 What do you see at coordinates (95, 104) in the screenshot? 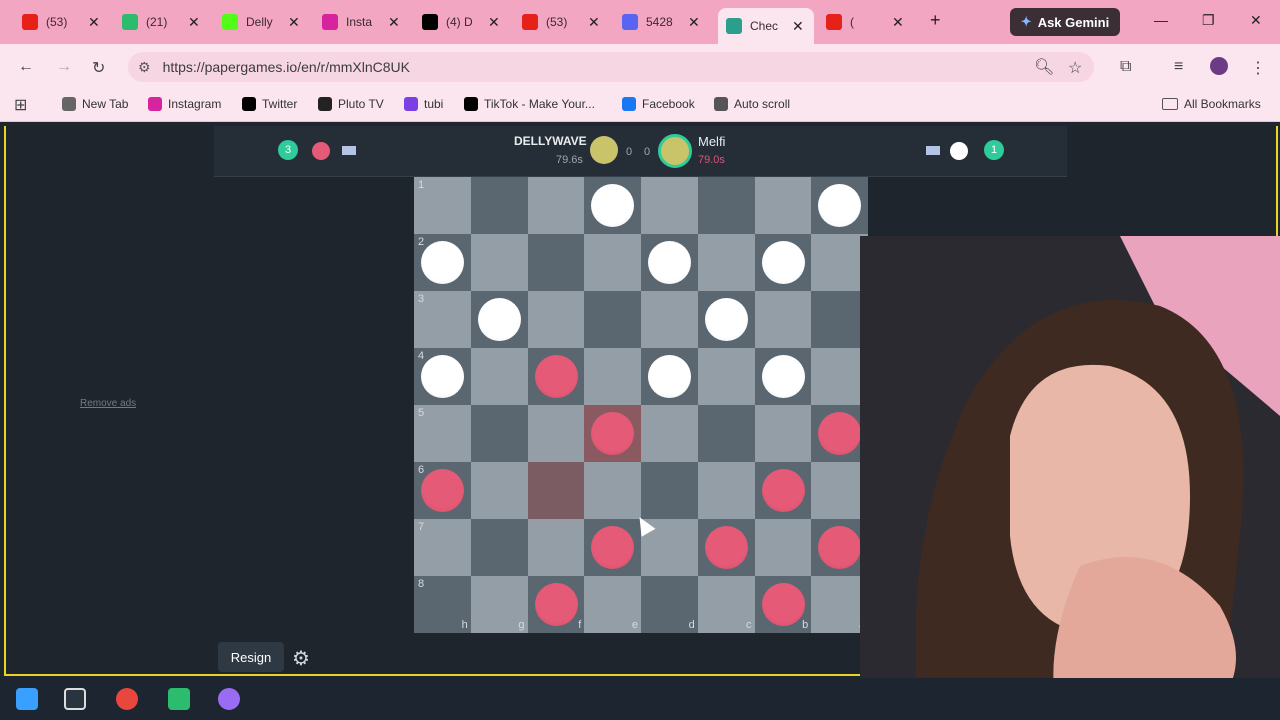
I see `bookmark-item: New Tab` at bounding box center [95, 104].